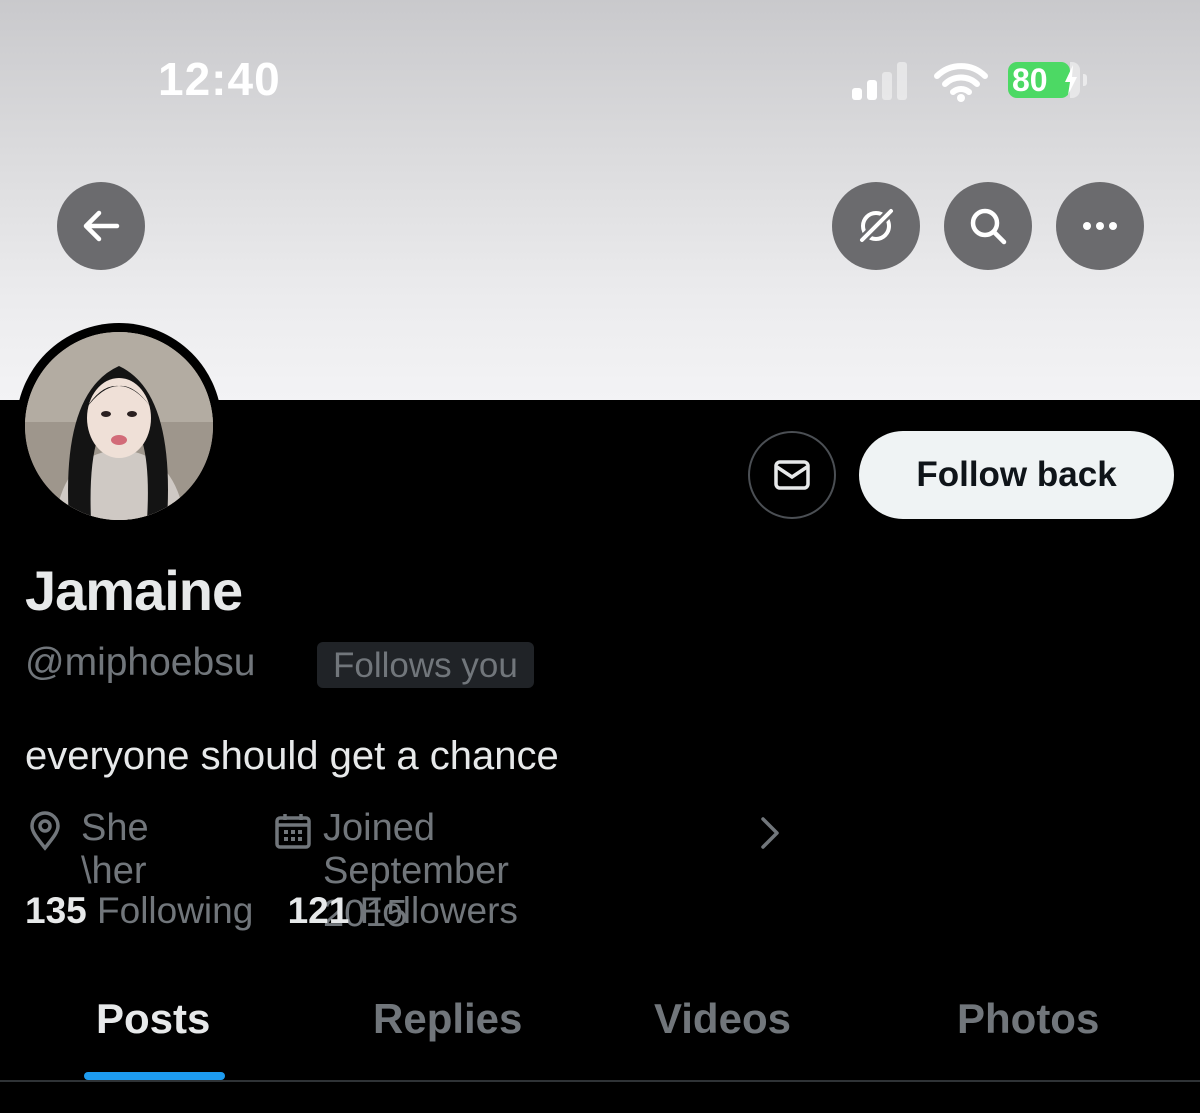 The image size is (1200, 1113). What do you see at coordinates (45, 831) in the screenshot?
I see `location-pin-icon` at bounding box center [45, 831].